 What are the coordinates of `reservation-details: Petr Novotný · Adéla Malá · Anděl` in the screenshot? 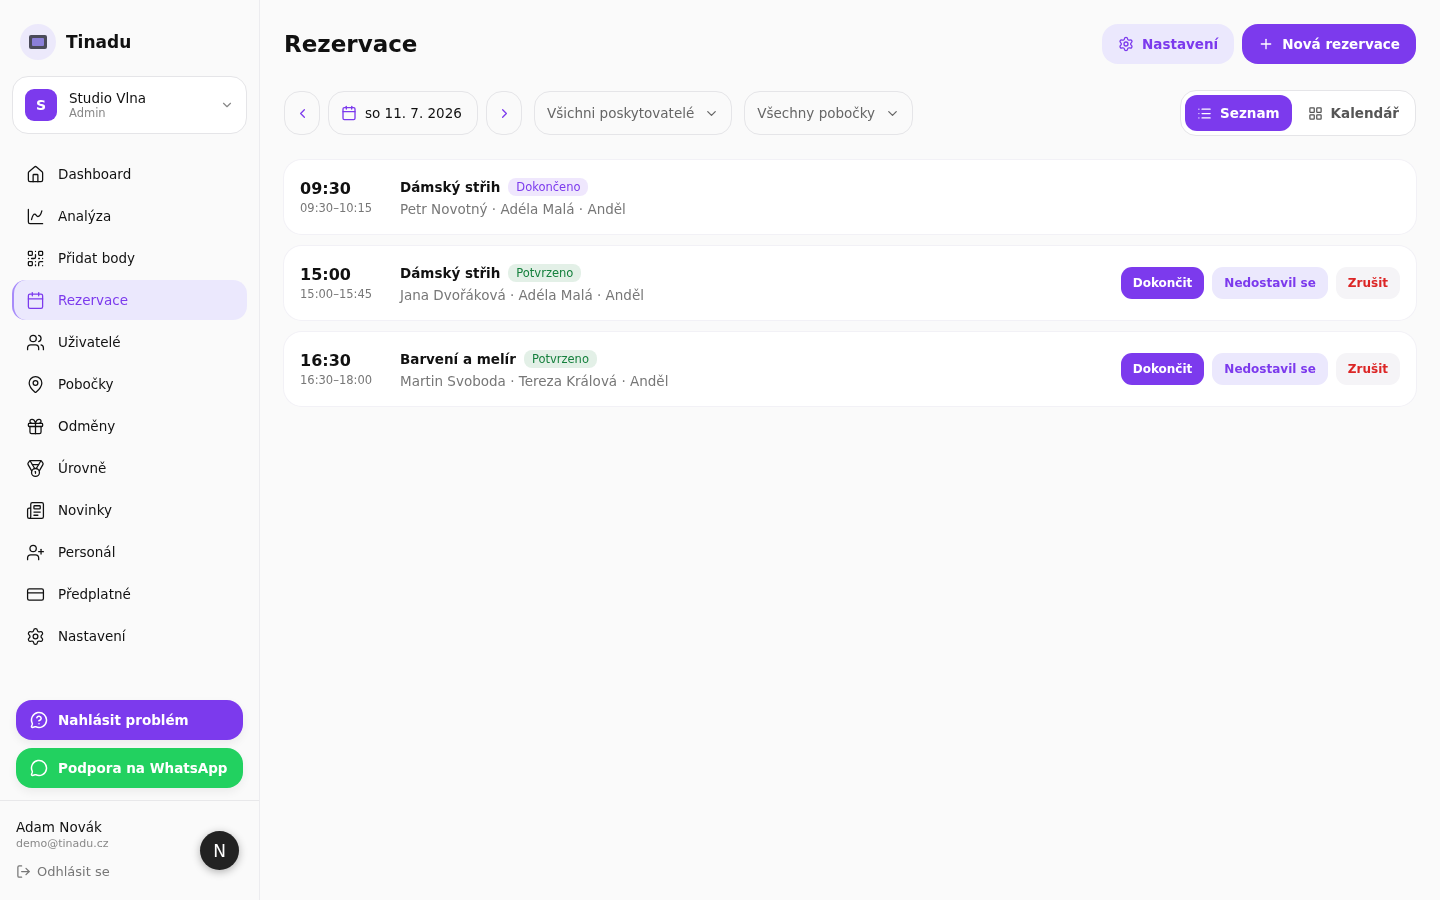 It's located at (513, 208).